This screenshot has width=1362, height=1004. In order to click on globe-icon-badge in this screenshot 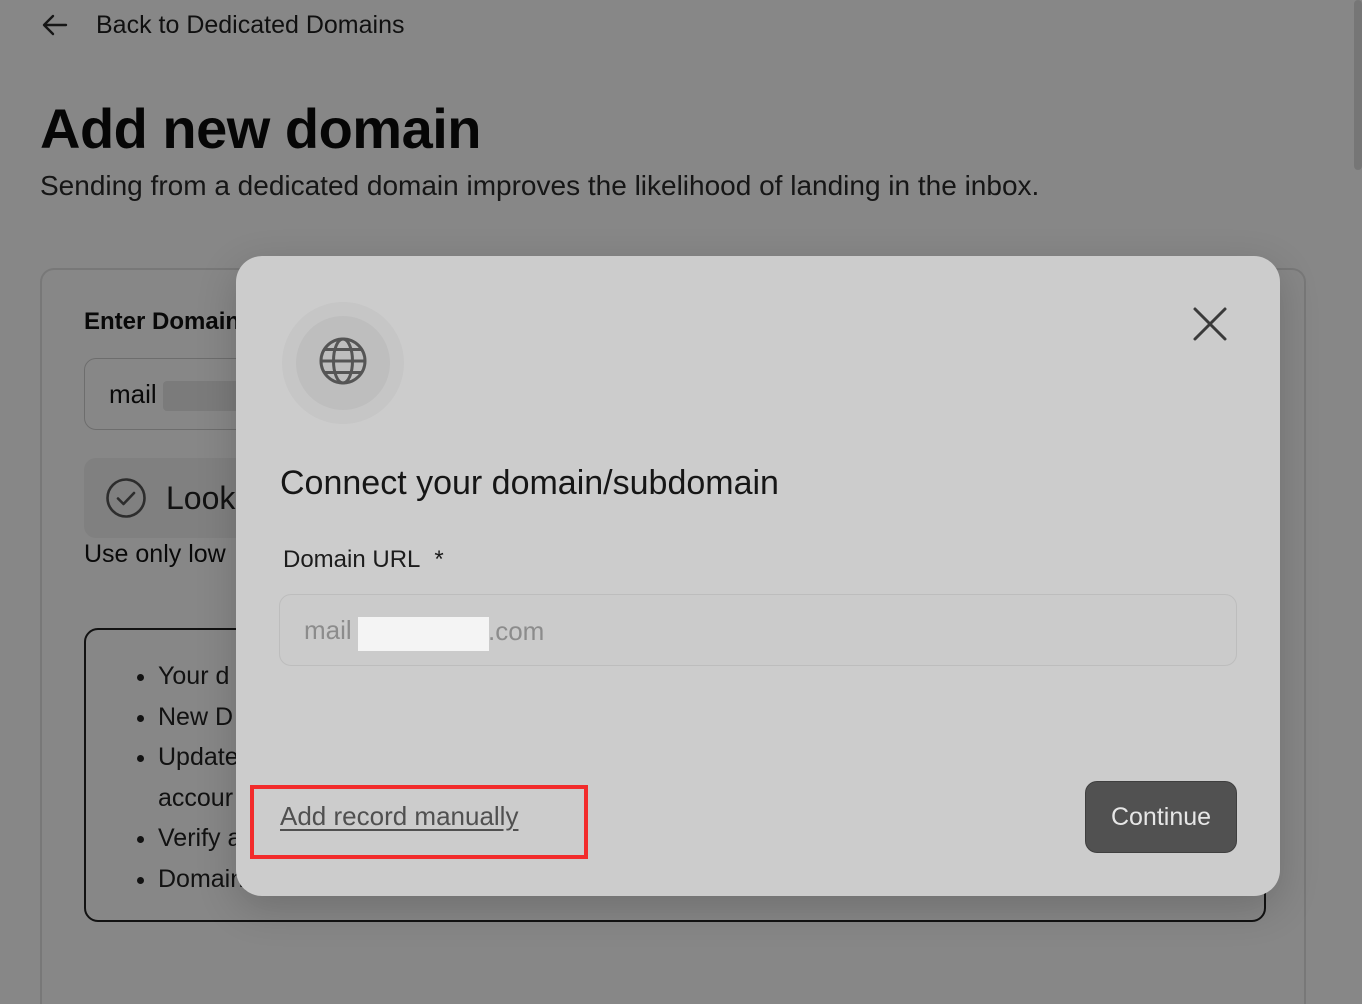, I will do `click(343, 363)`.